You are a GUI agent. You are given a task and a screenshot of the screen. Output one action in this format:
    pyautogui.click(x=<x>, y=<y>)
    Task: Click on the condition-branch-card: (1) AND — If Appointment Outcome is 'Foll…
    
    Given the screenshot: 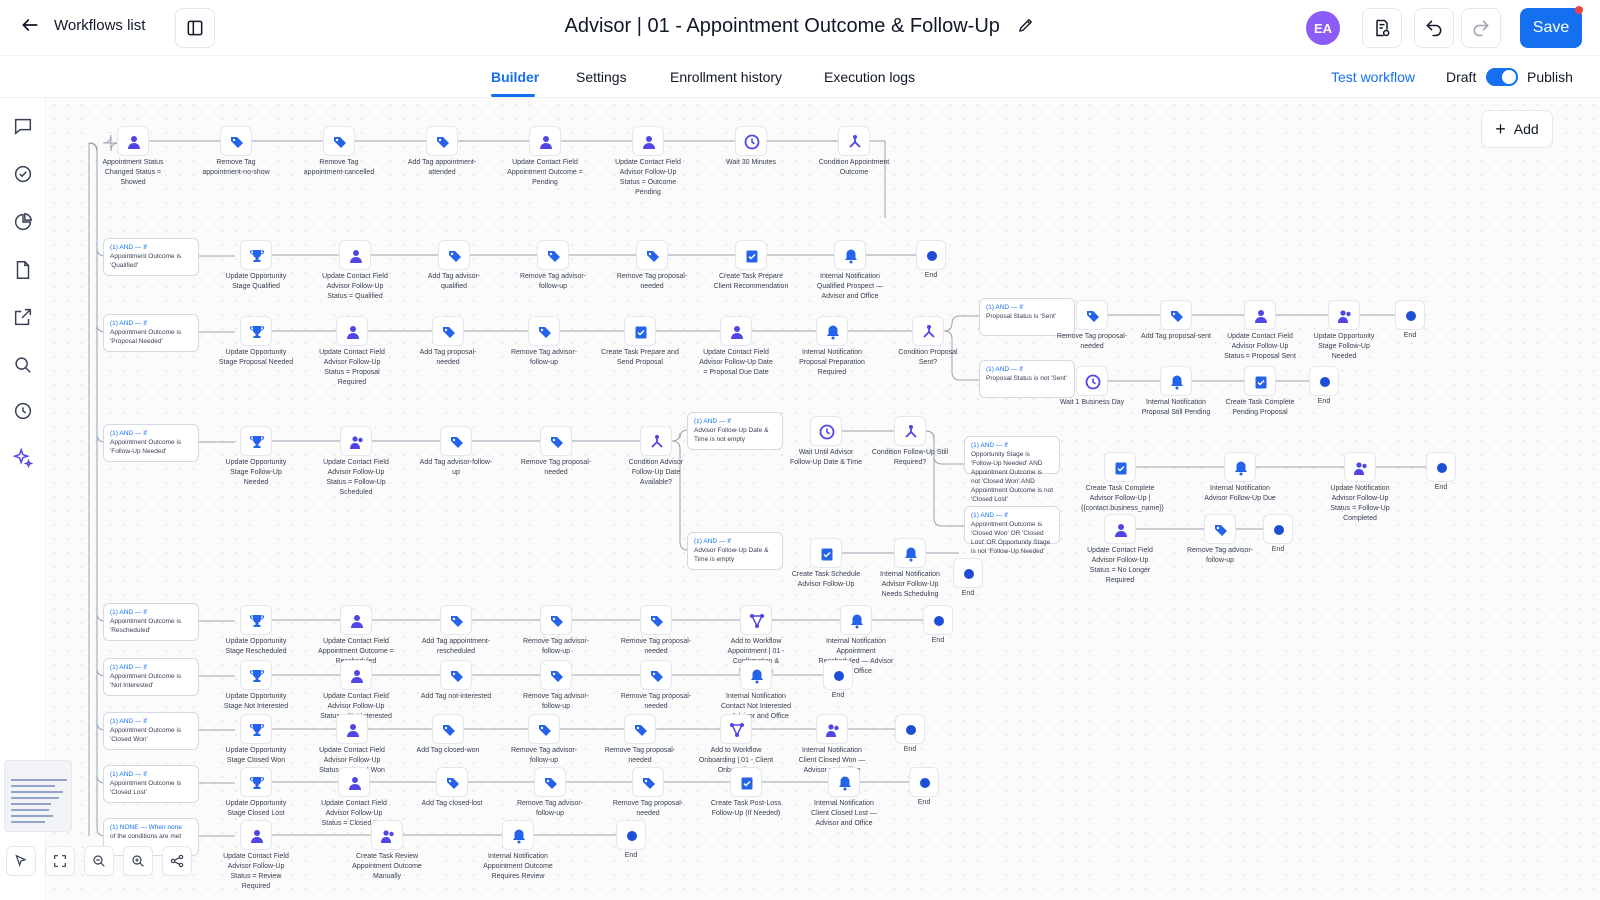 What is the action you would take?
    pyautogui.click(x=151, y=443)
    